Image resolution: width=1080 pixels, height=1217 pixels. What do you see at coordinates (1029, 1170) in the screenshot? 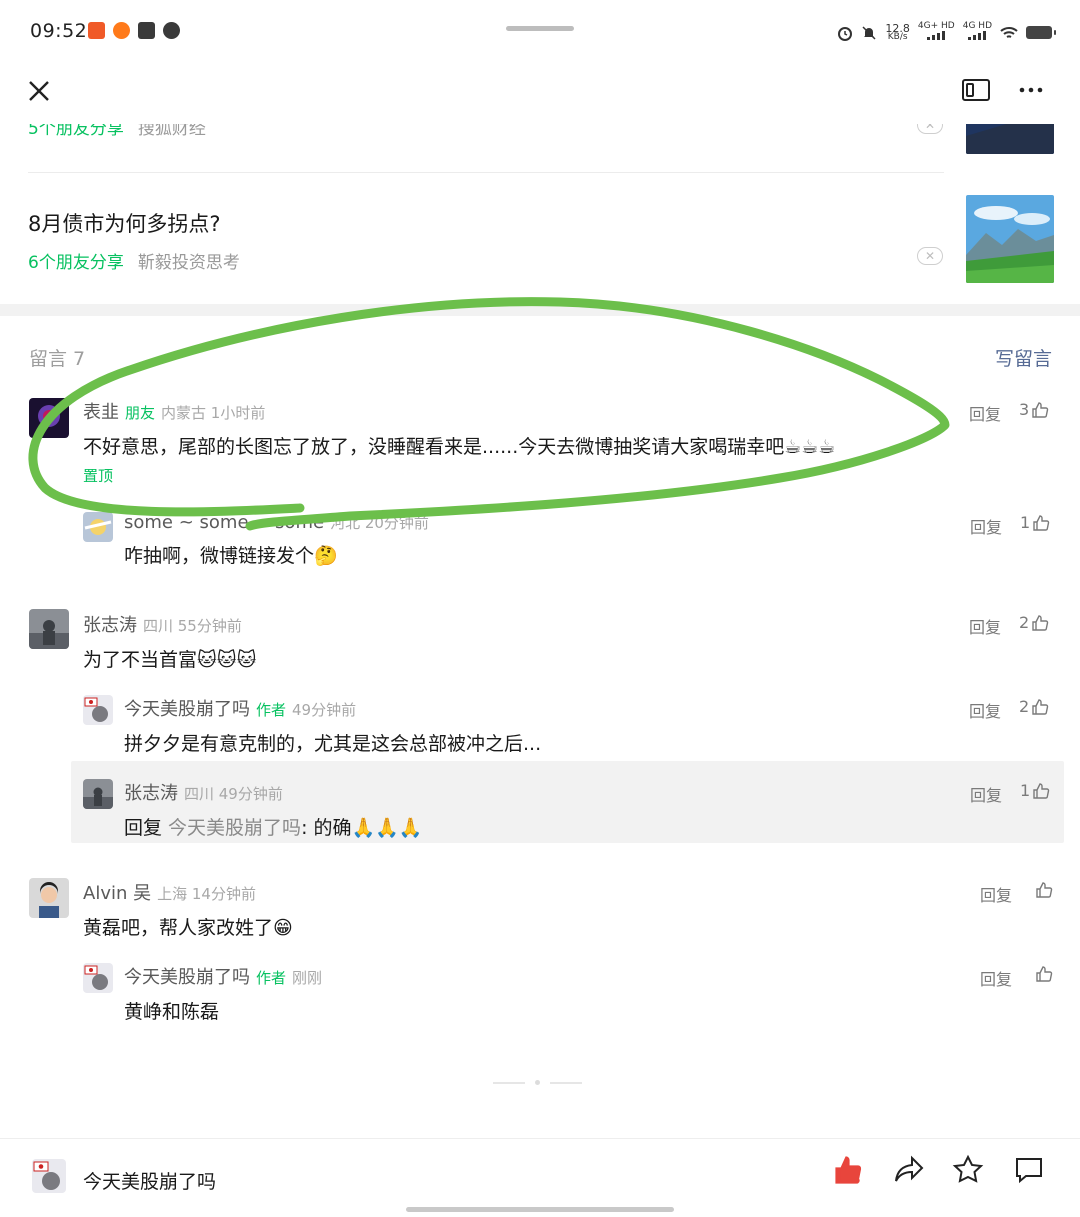
I see `comment-icon` at bounding box center [1029, 1170].